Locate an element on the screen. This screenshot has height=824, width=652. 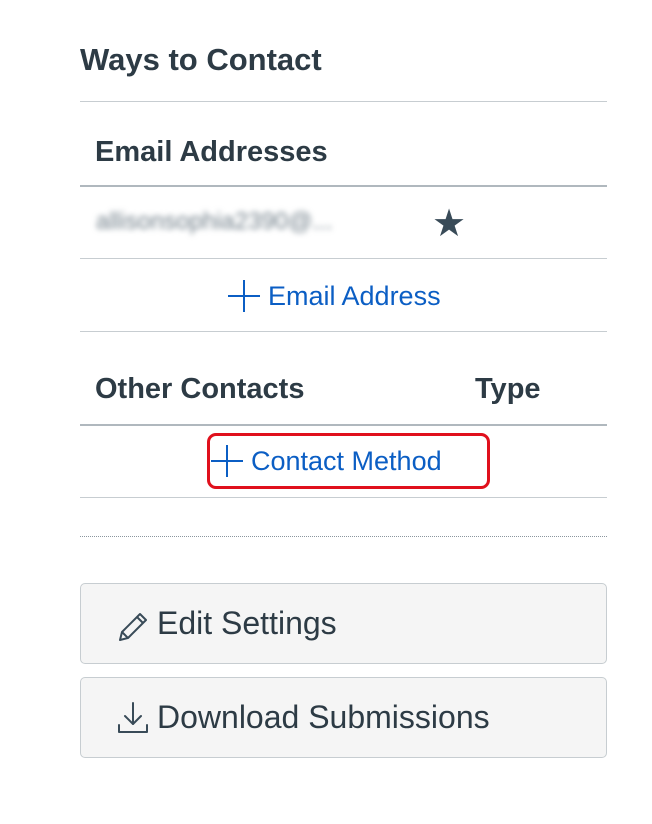
download-icon is located at coordinates (133, 717).